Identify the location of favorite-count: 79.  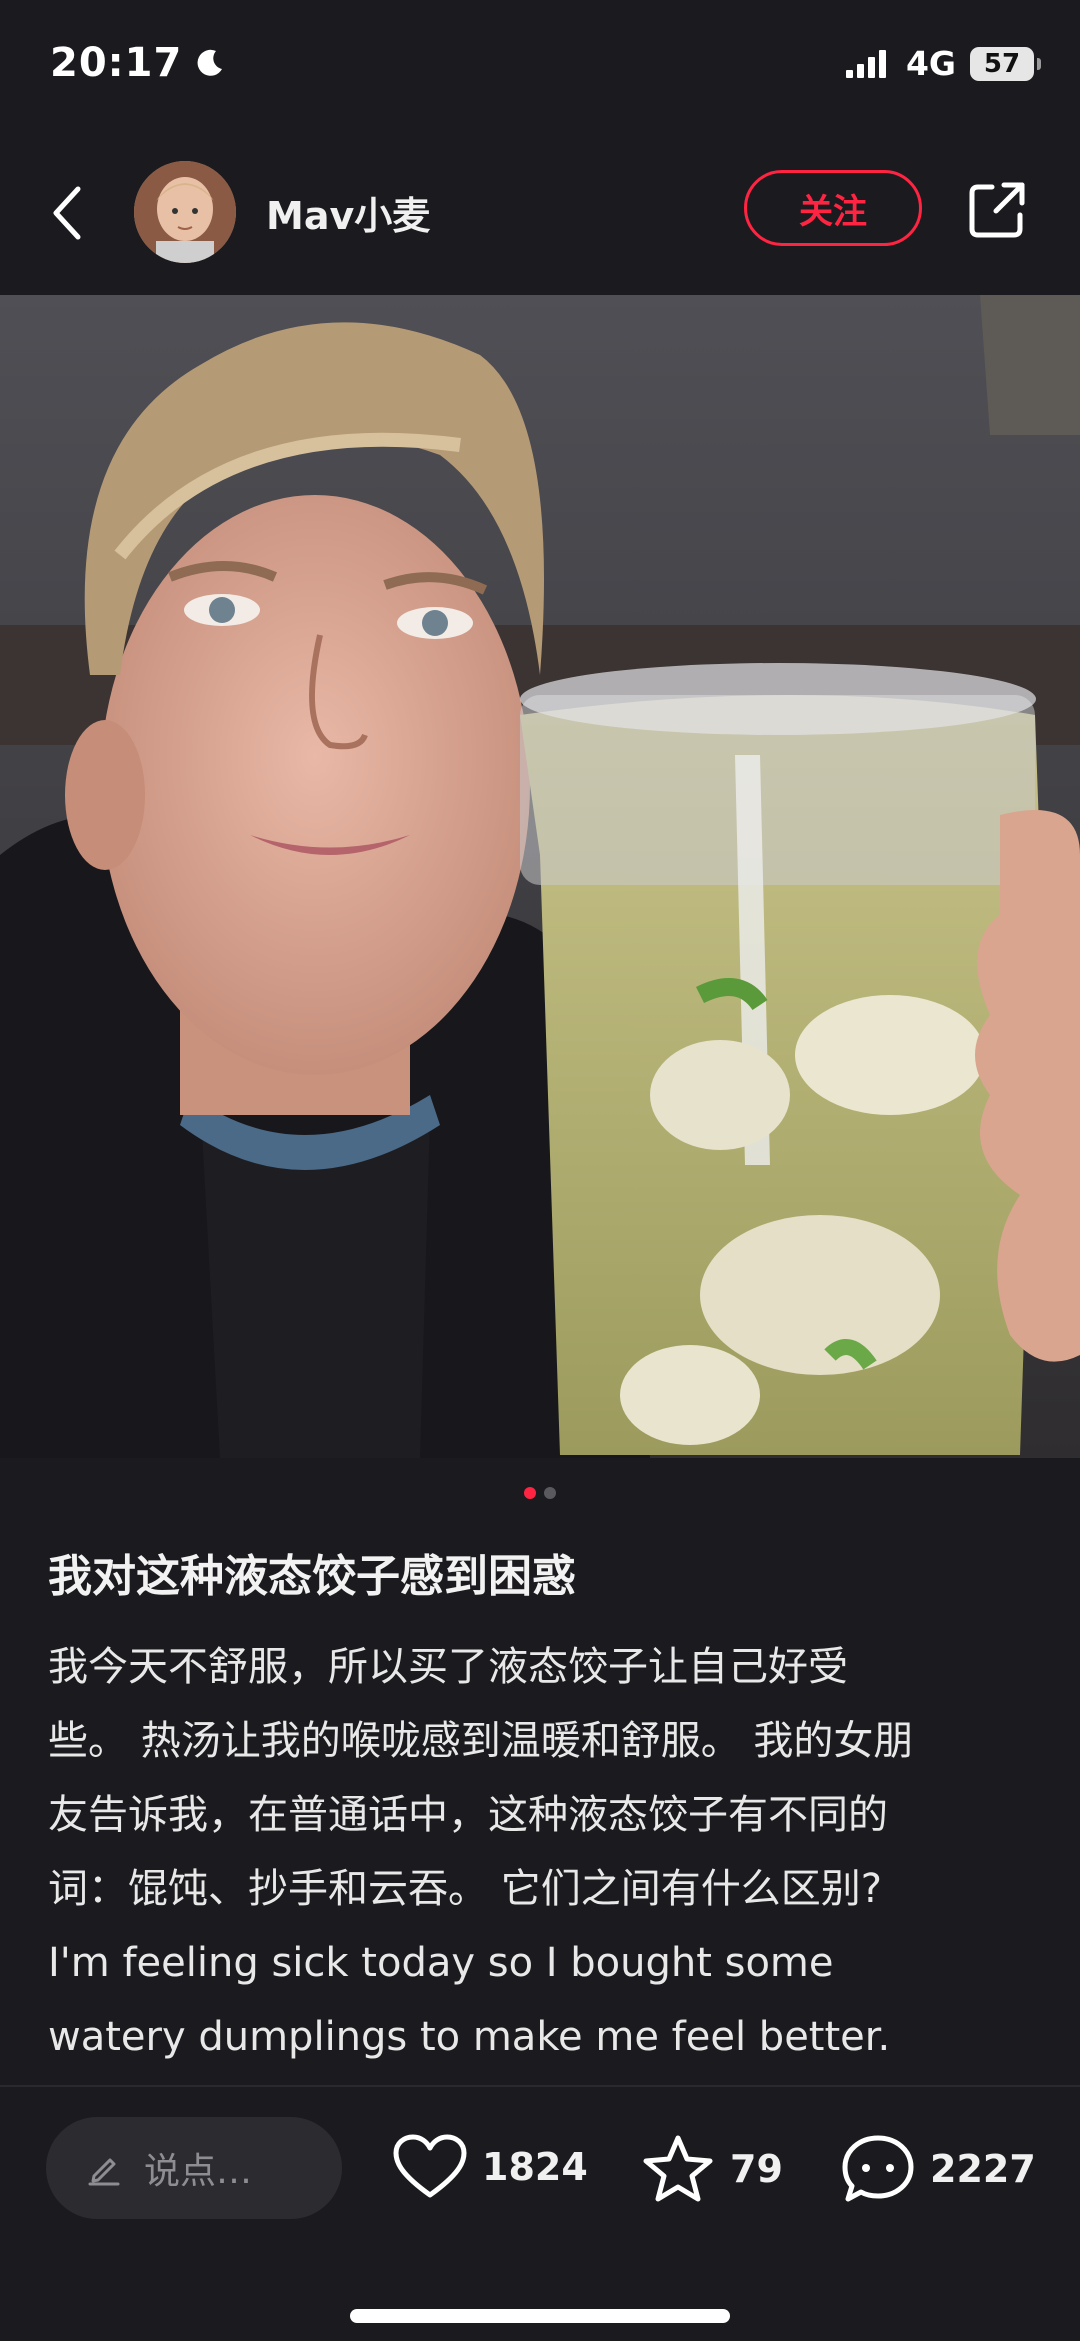
(756, 2169).